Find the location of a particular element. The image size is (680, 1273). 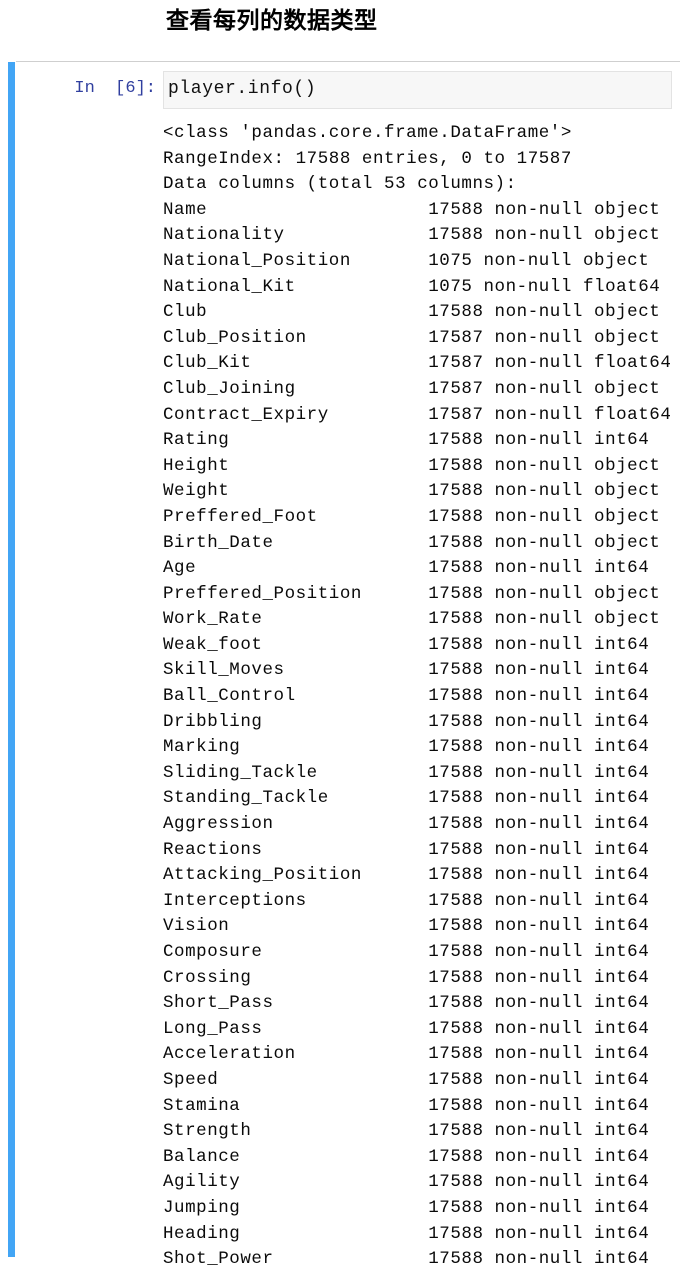

code-input-text: player.info() is located at coordinates (417, 85).